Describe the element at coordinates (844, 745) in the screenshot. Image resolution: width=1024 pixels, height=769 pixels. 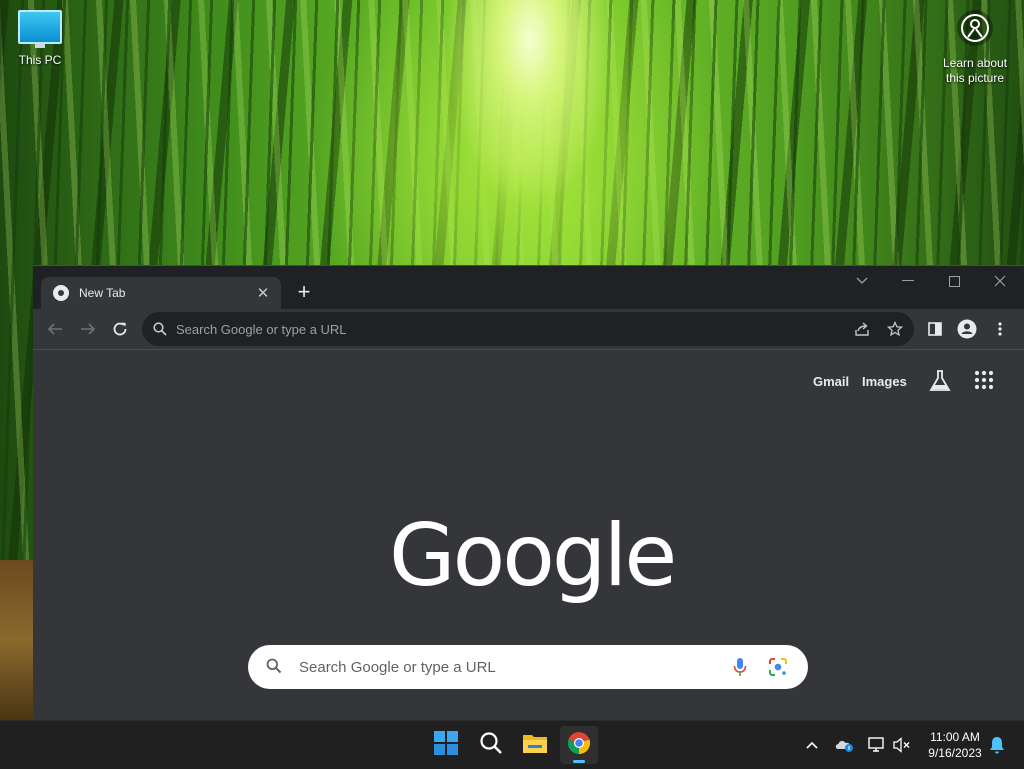
I see `onedrive-cloud-icon` at that location.